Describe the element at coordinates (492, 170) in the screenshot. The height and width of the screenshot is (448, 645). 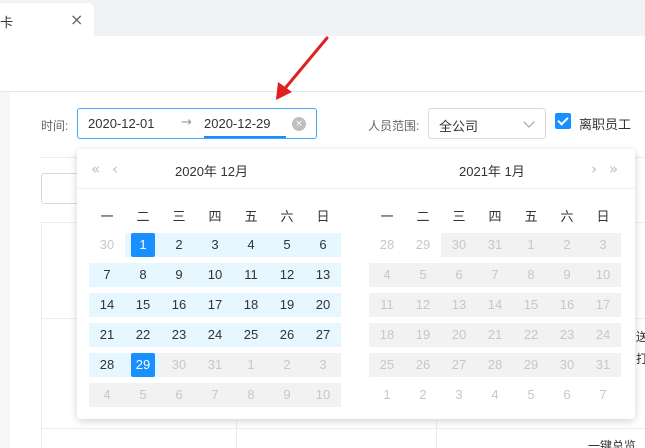
I see `right-month-title: 2021年 1月` at that location.